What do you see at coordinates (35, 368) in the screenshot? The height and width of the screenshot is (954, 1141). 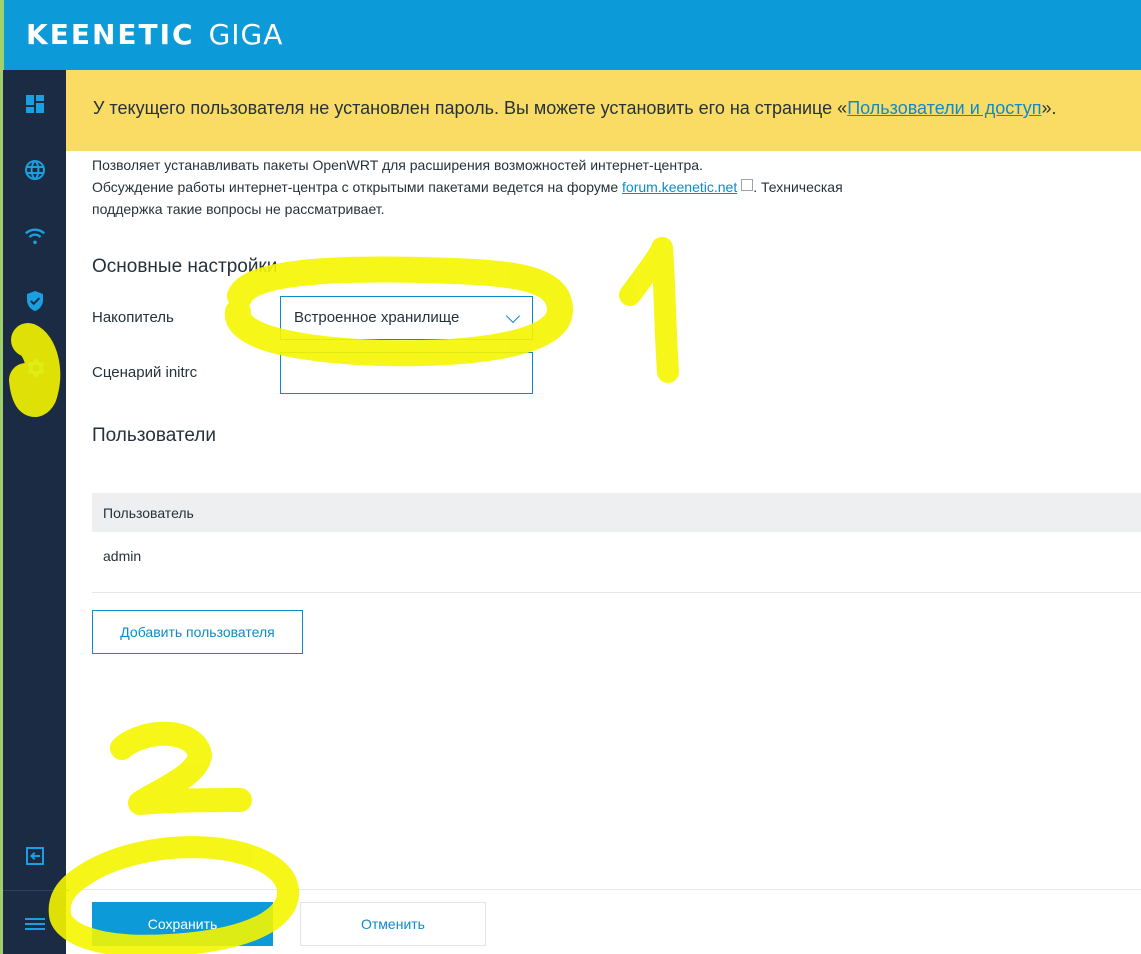 I see `gear-icon` at bounding box center [35, 368].